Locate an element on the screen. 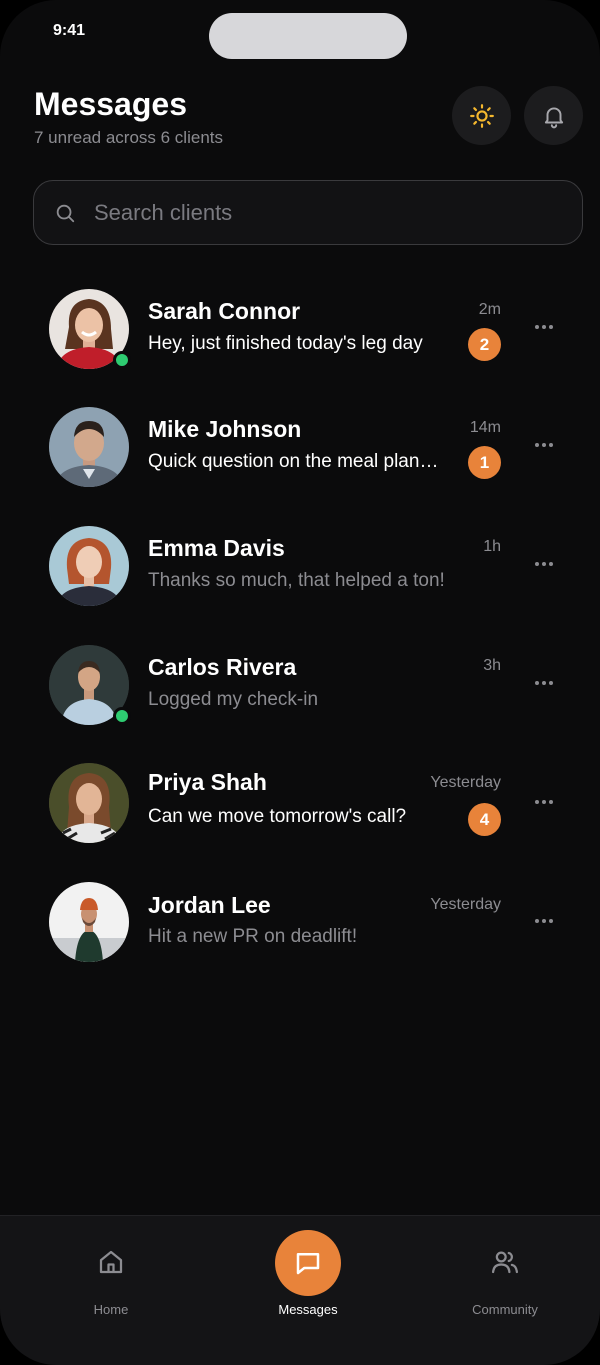 The image size is (600, 1365). message-time: 3h is located at coordinates (492, 665).